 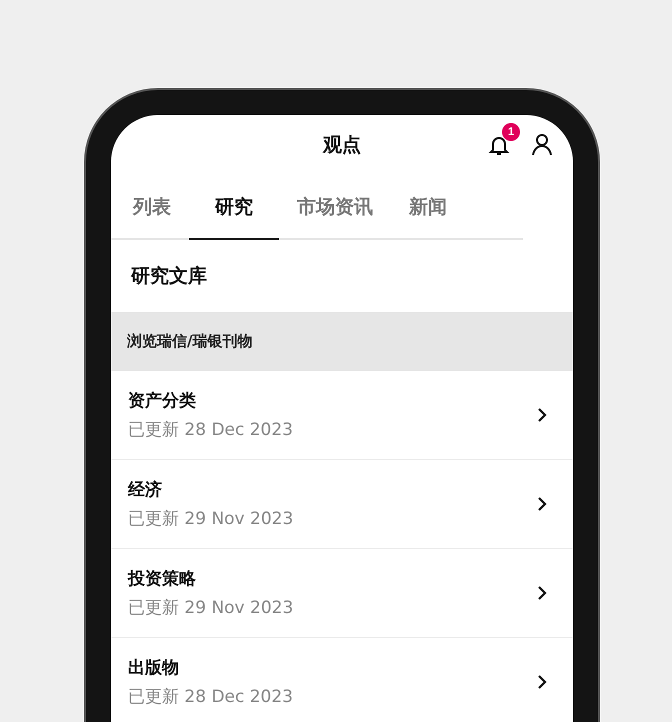 What do you see at coordinates (342, 341) in the screenshot?
I see `group-header: 浏览瑞信/瑞银刊物` at bounding box center [342, 341].